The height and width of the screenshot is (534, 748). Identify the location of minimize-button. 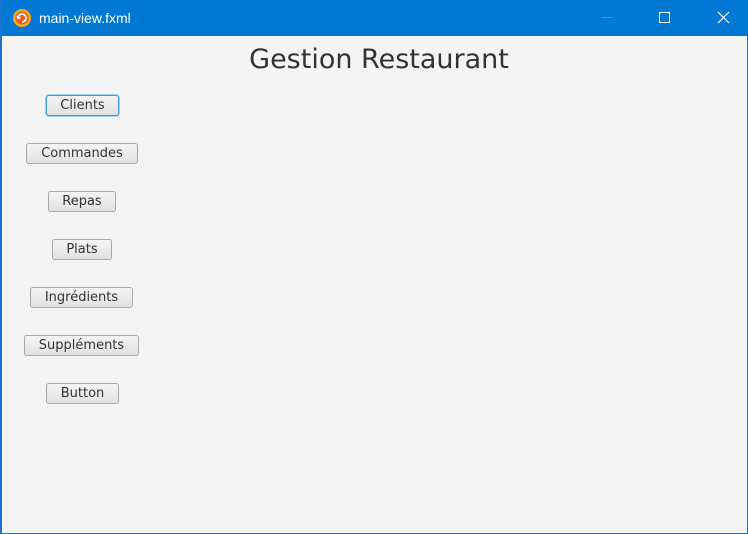
(606, 18).